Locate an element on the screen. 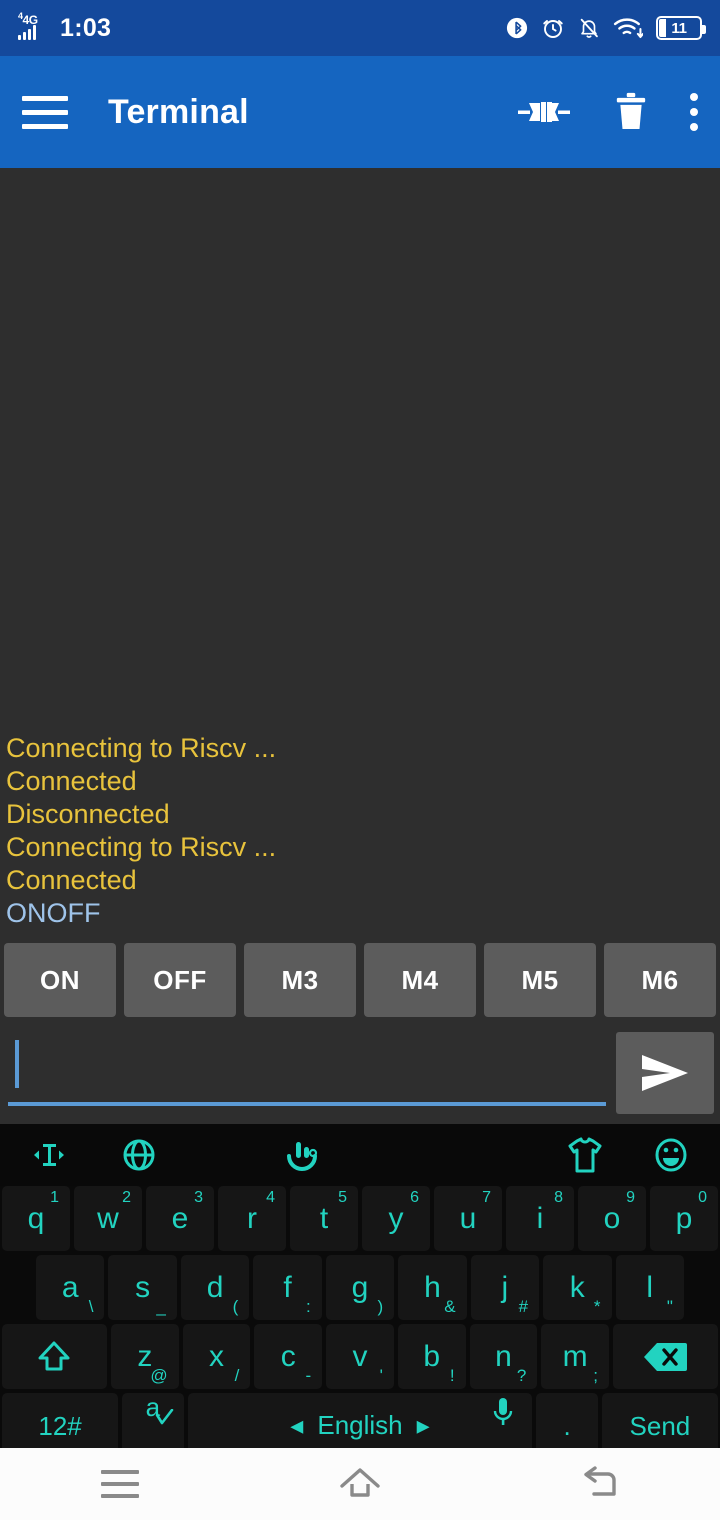  macro-button-2: OFF is located at coordinates (180, 980).